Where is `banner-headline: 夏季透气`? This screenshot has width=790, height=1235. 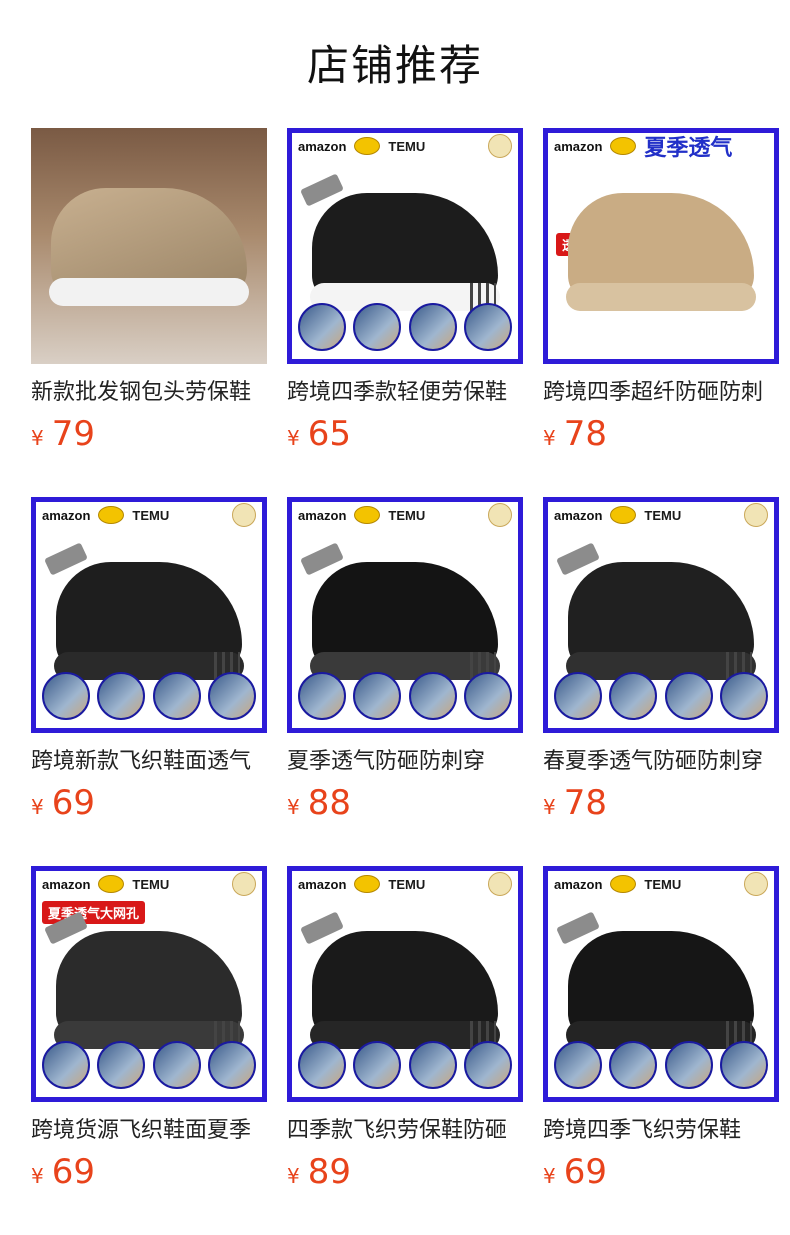 banner-headline: 夏季透气 is located at coordinates (688, 147).